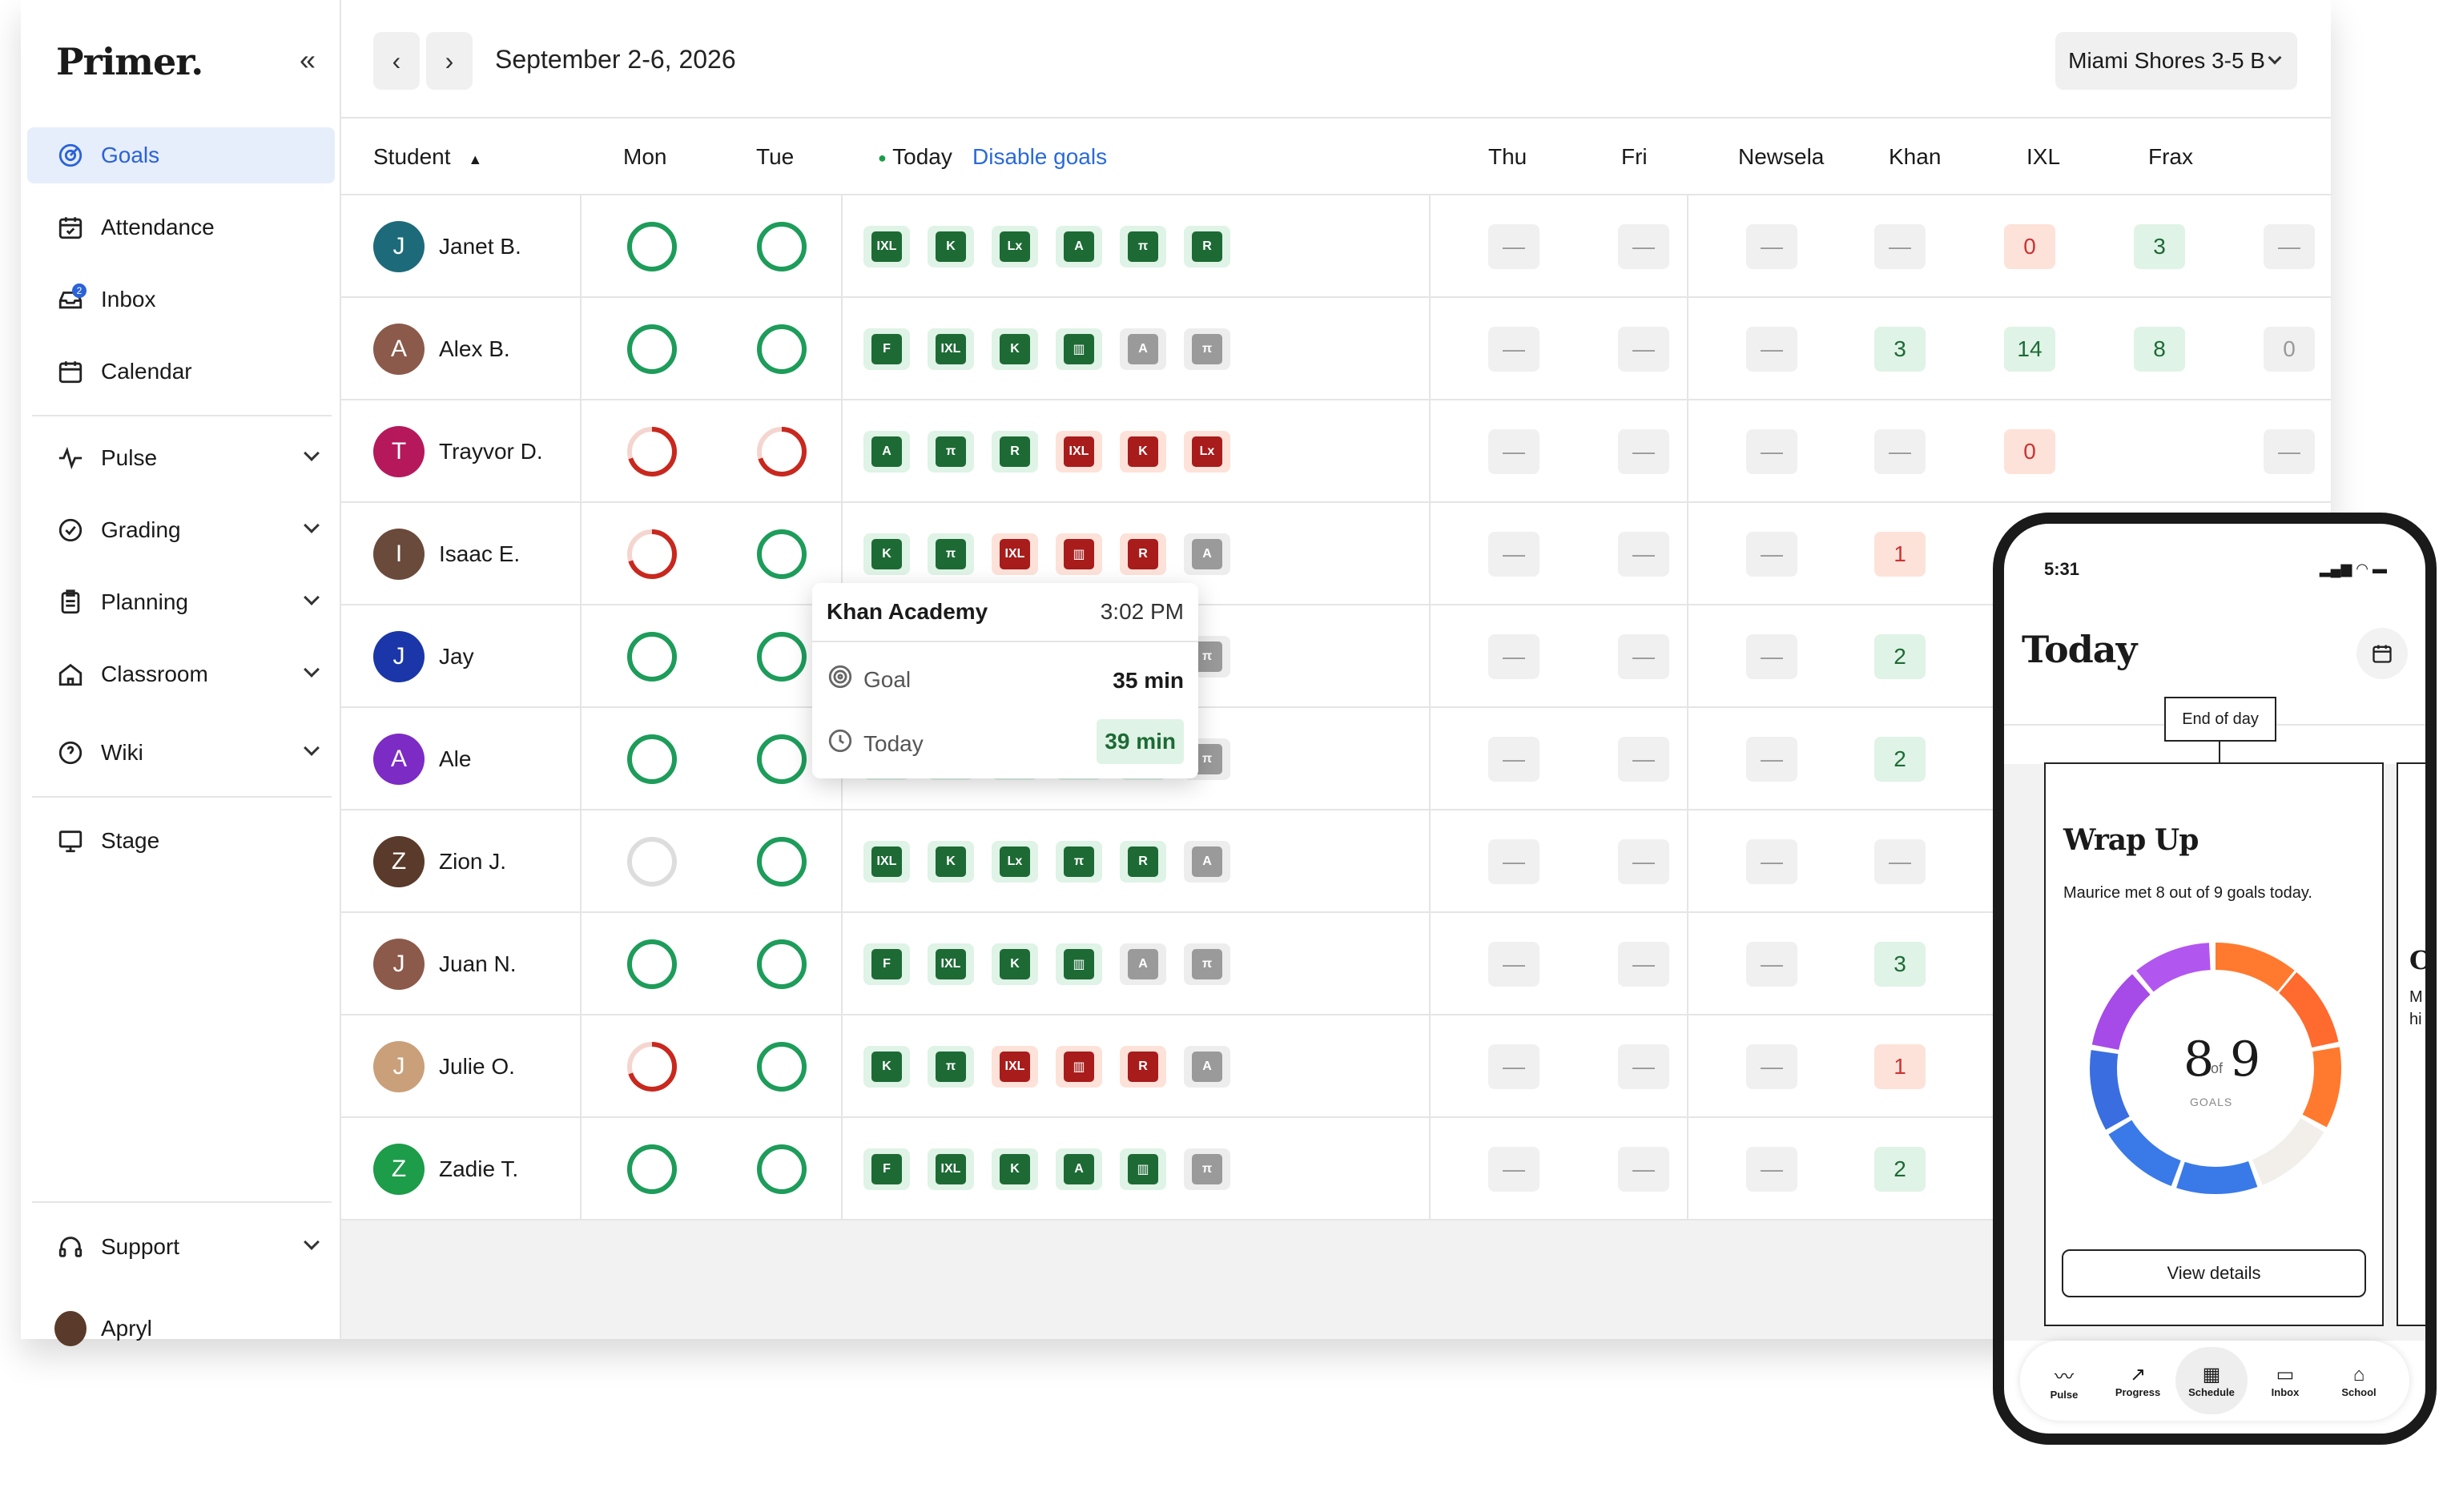 Image resolution: width=2451 pixels, height=1512 pixels. I want to click on sidebar-item-calendar: Calendar, so click(181, 372).